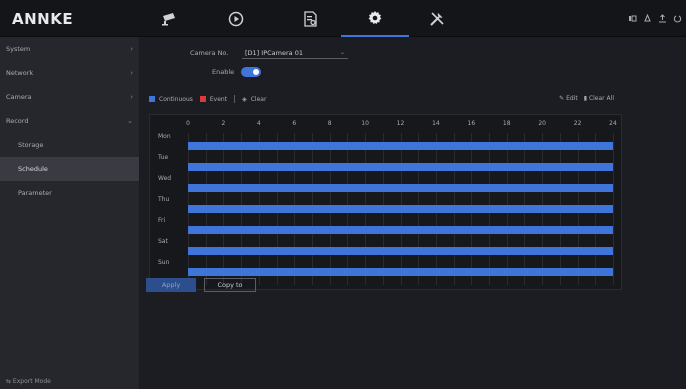 This screenshot has width=686, height=389. What do you see at coordinates (235, 99) in the screenshot?
I see `legend-divider` at bounding box center [235, 99].